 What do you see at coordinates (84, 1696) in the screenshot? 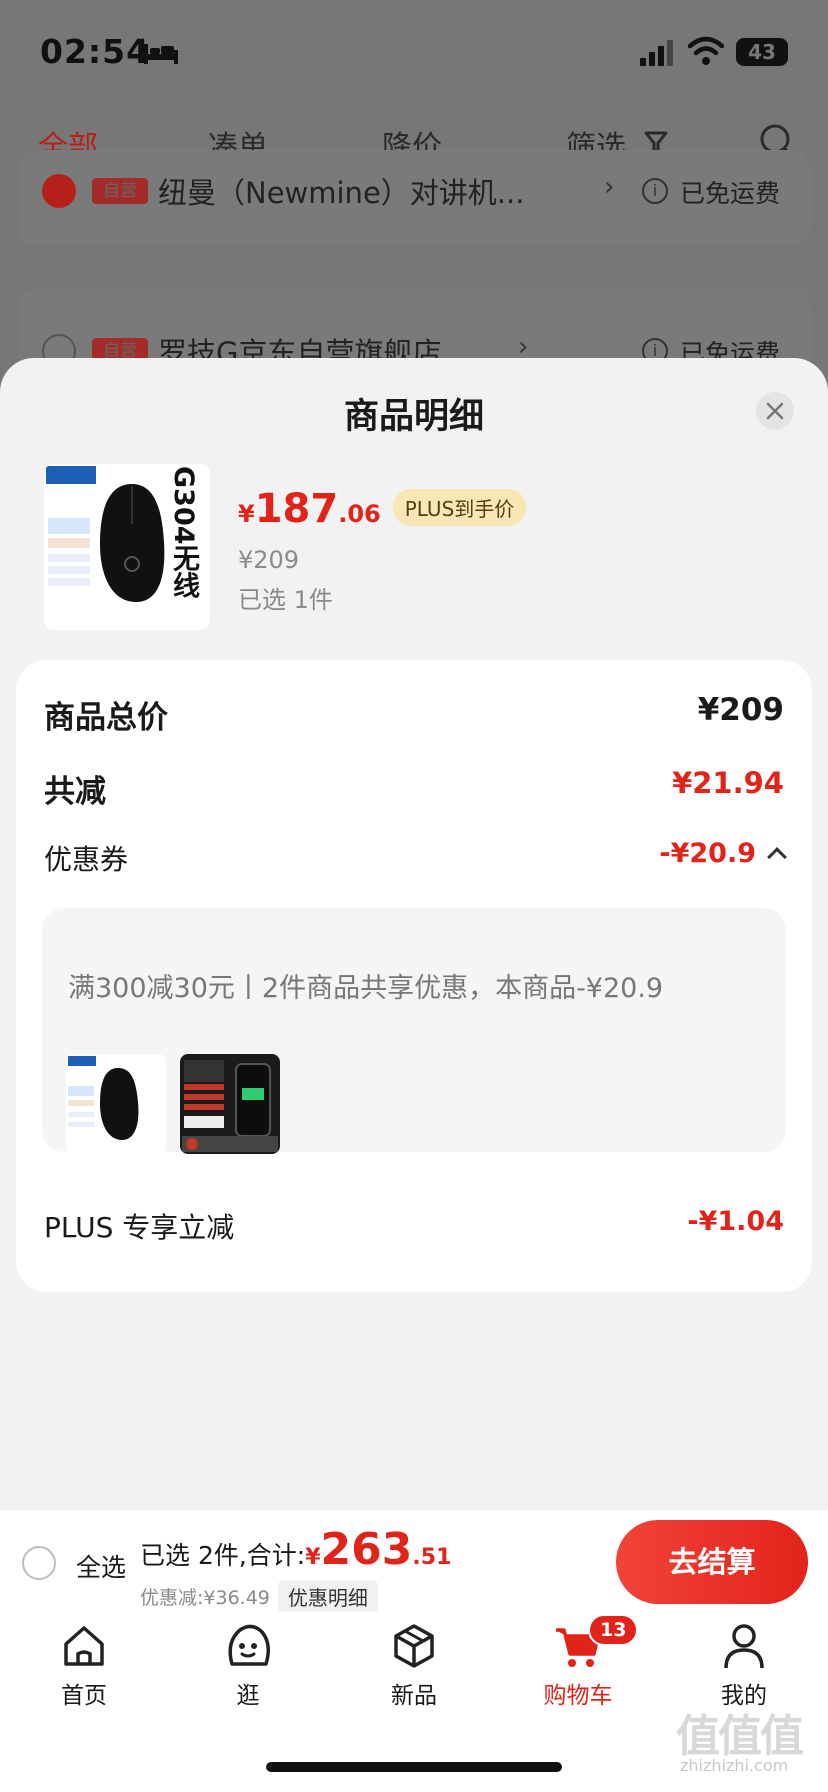
I see `tab-label: 首页` at bounding box center [84, 1696].